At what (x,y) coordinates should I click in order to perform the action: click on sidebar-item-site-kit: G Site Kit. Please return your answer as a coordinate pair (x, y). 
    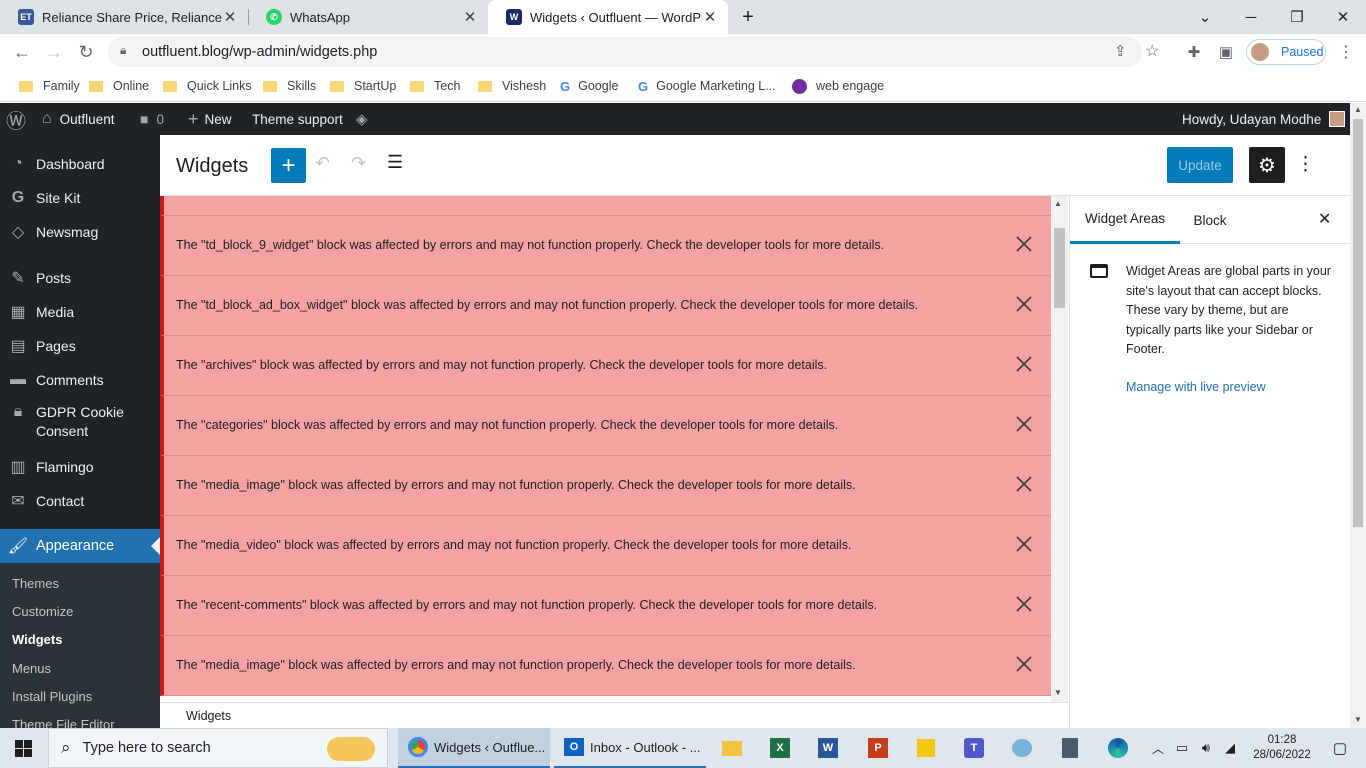
    Looking at the image, I should click on (80, 198).